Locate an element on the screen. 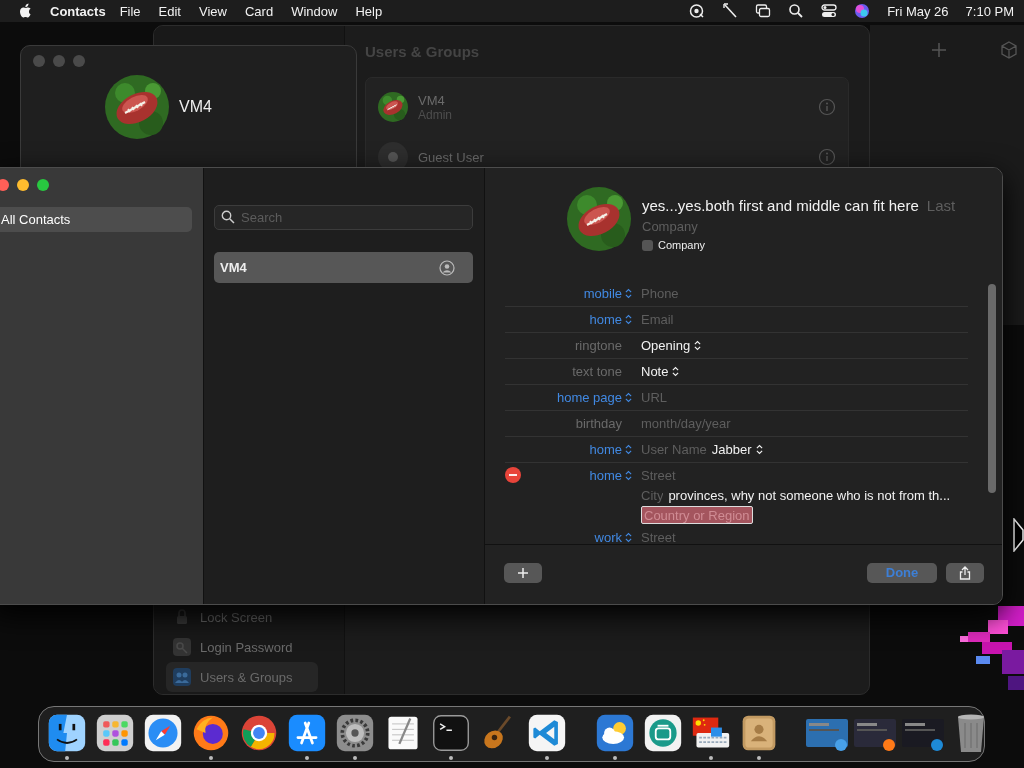  checkbox-label: Company is located at coordinates (682, 245).